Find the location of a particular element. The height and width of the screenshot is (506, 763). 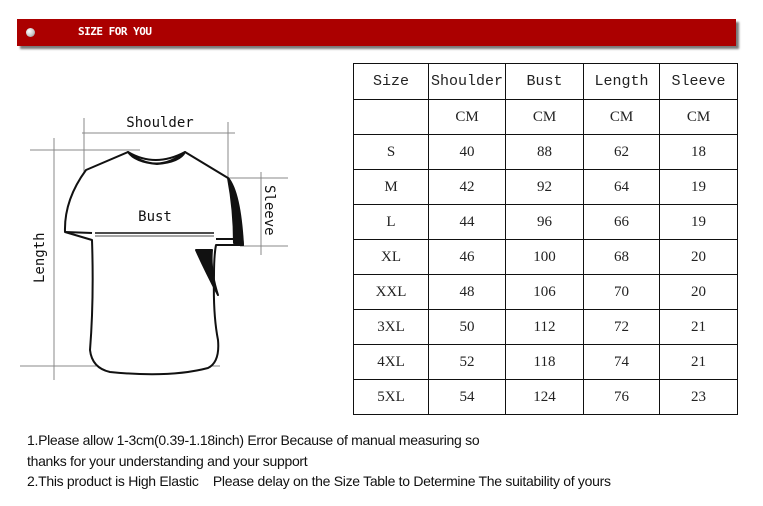

measurement-cell: 48 is located at coordinates (467, 292).